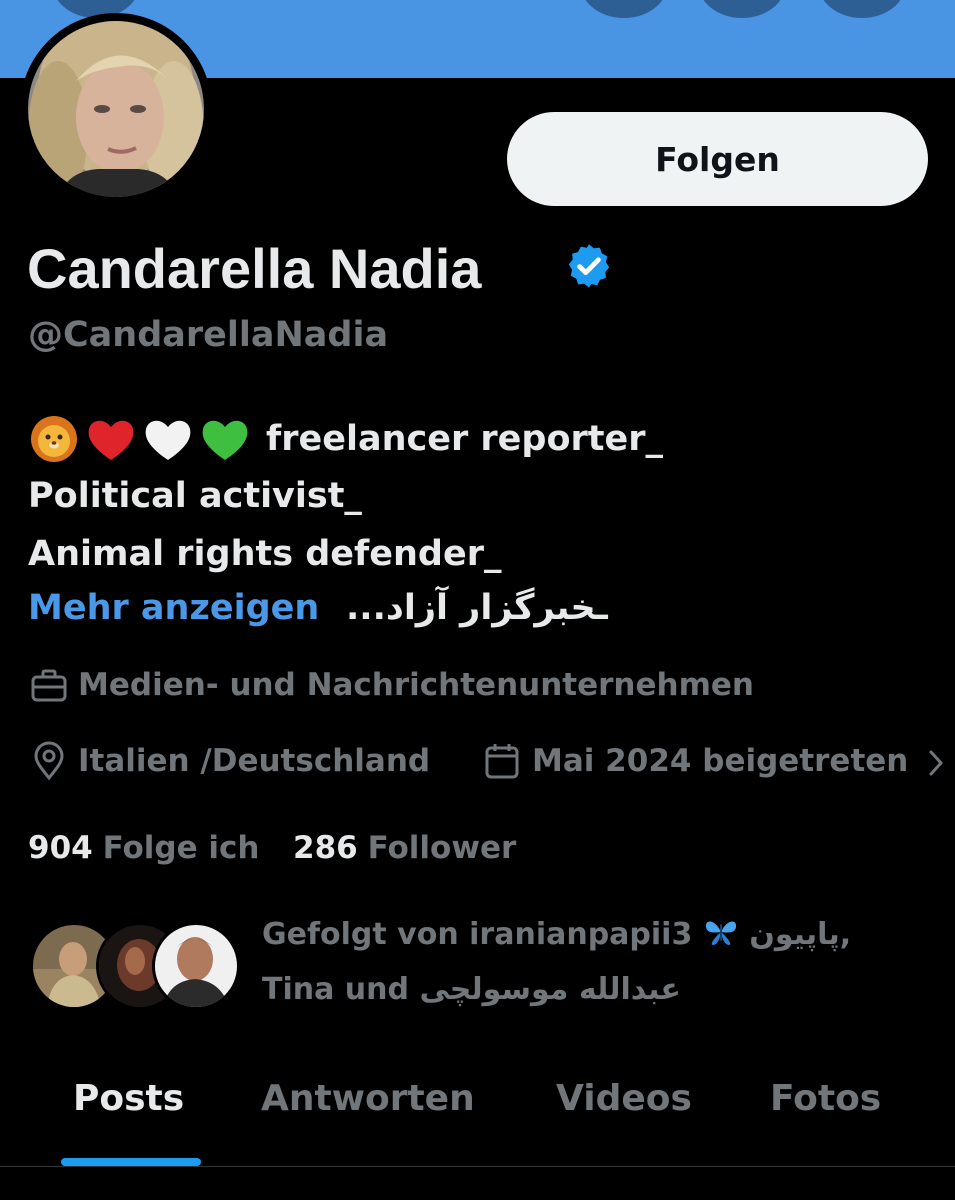  Describe the element at coordinates (49, 685) in the screenshot. I see `briefcase-icon` at that location.